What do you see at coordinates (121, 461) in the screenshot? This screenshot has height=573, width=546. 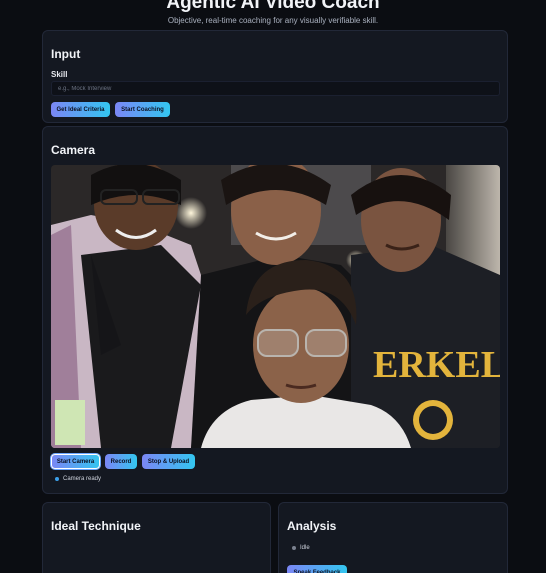 I see `record-button: Record` at bounding box center [121, 461].